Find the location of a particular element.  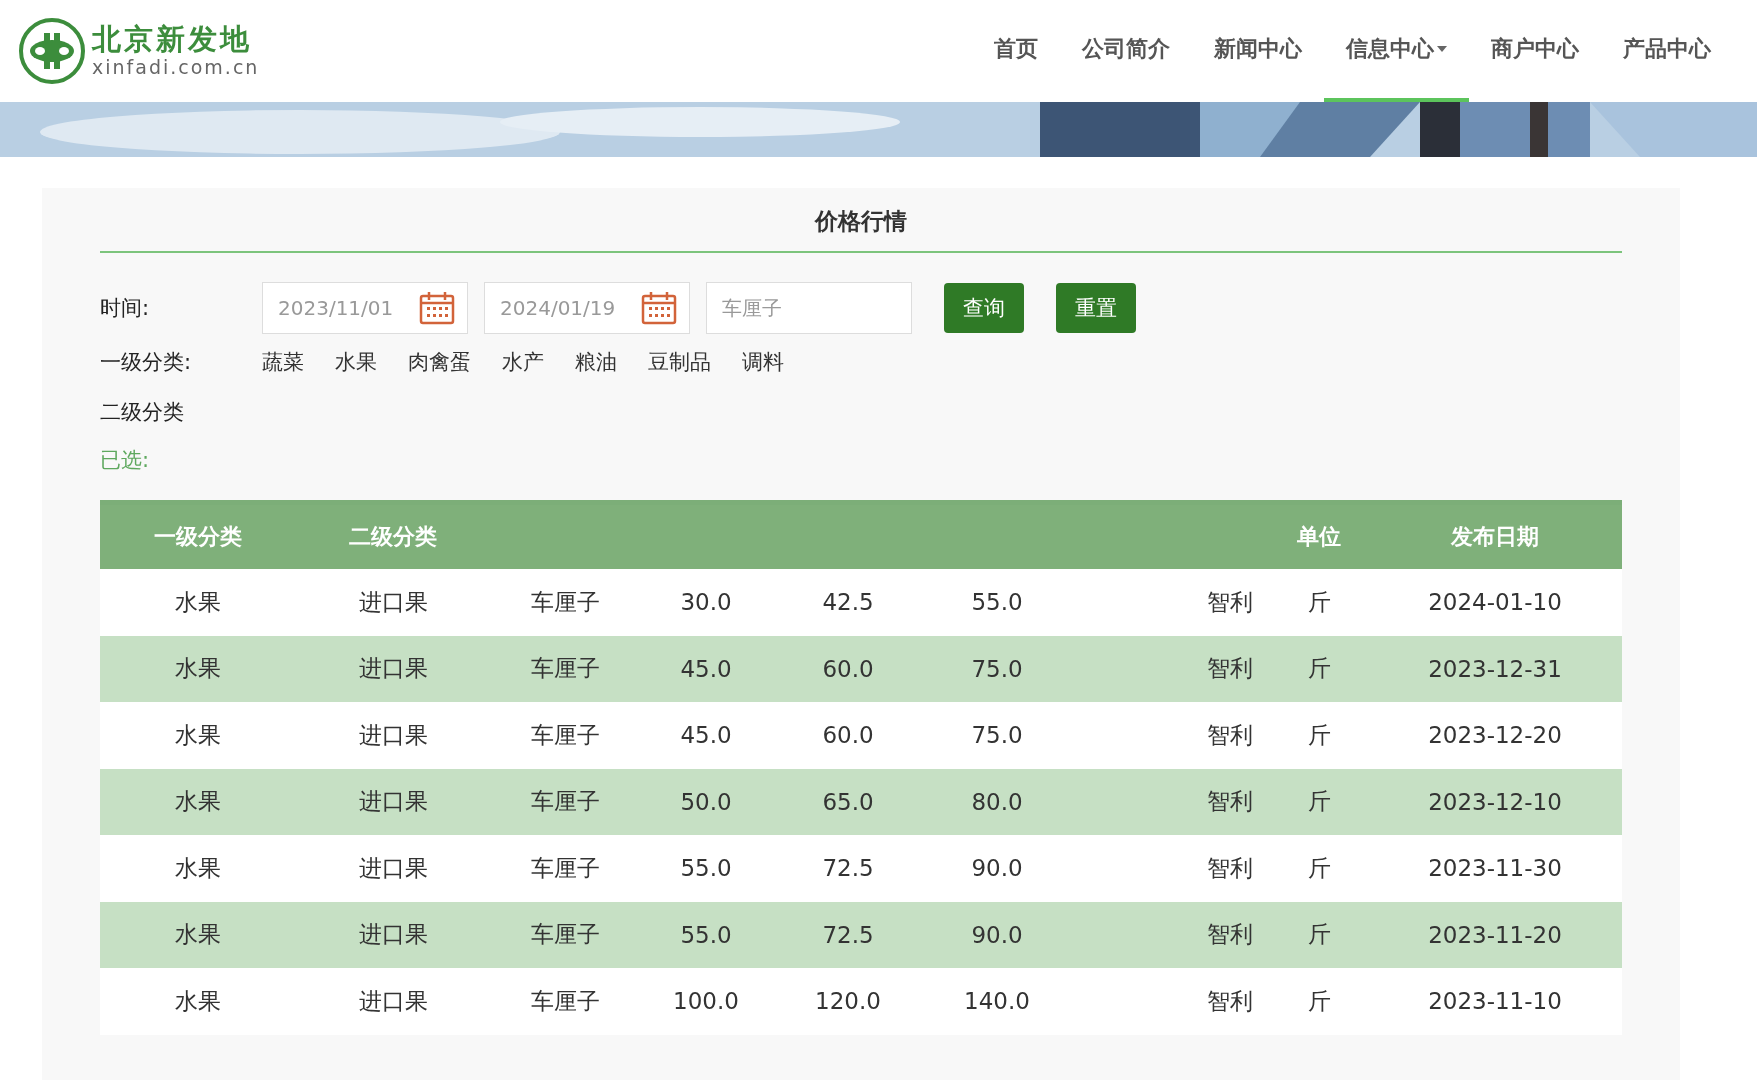

table-cell: 30.0 is located at coordinates (706, 602).